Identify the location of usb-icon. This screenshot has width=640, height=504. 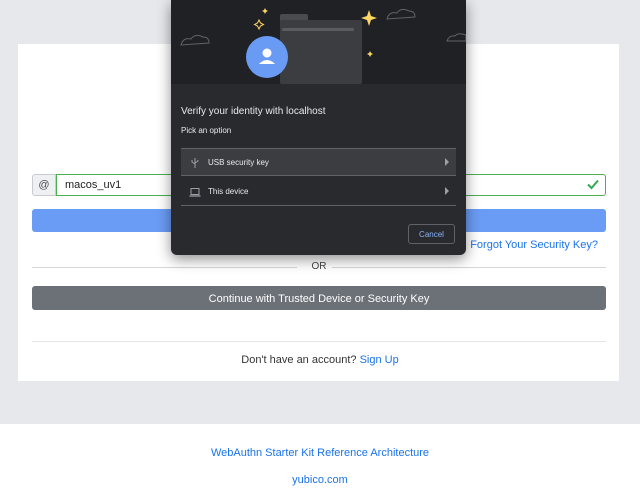
(195, 163).